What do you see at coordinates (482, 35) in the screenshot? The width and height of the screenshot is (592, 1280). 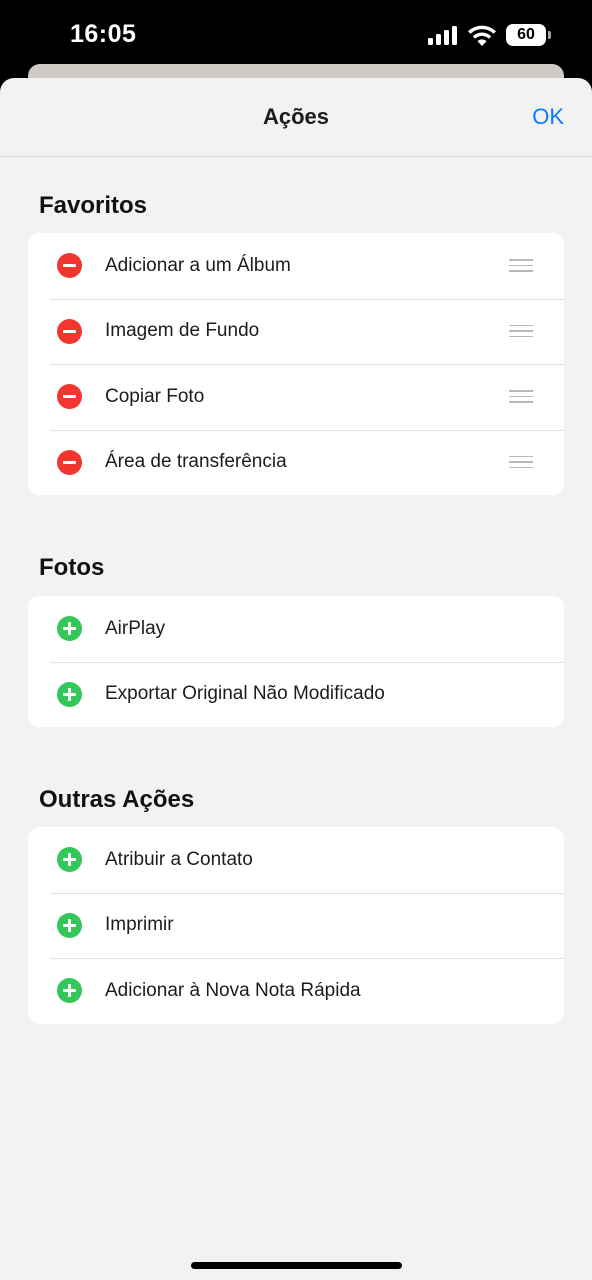 I see `wifi-icon` at bounding box center [482, 35].